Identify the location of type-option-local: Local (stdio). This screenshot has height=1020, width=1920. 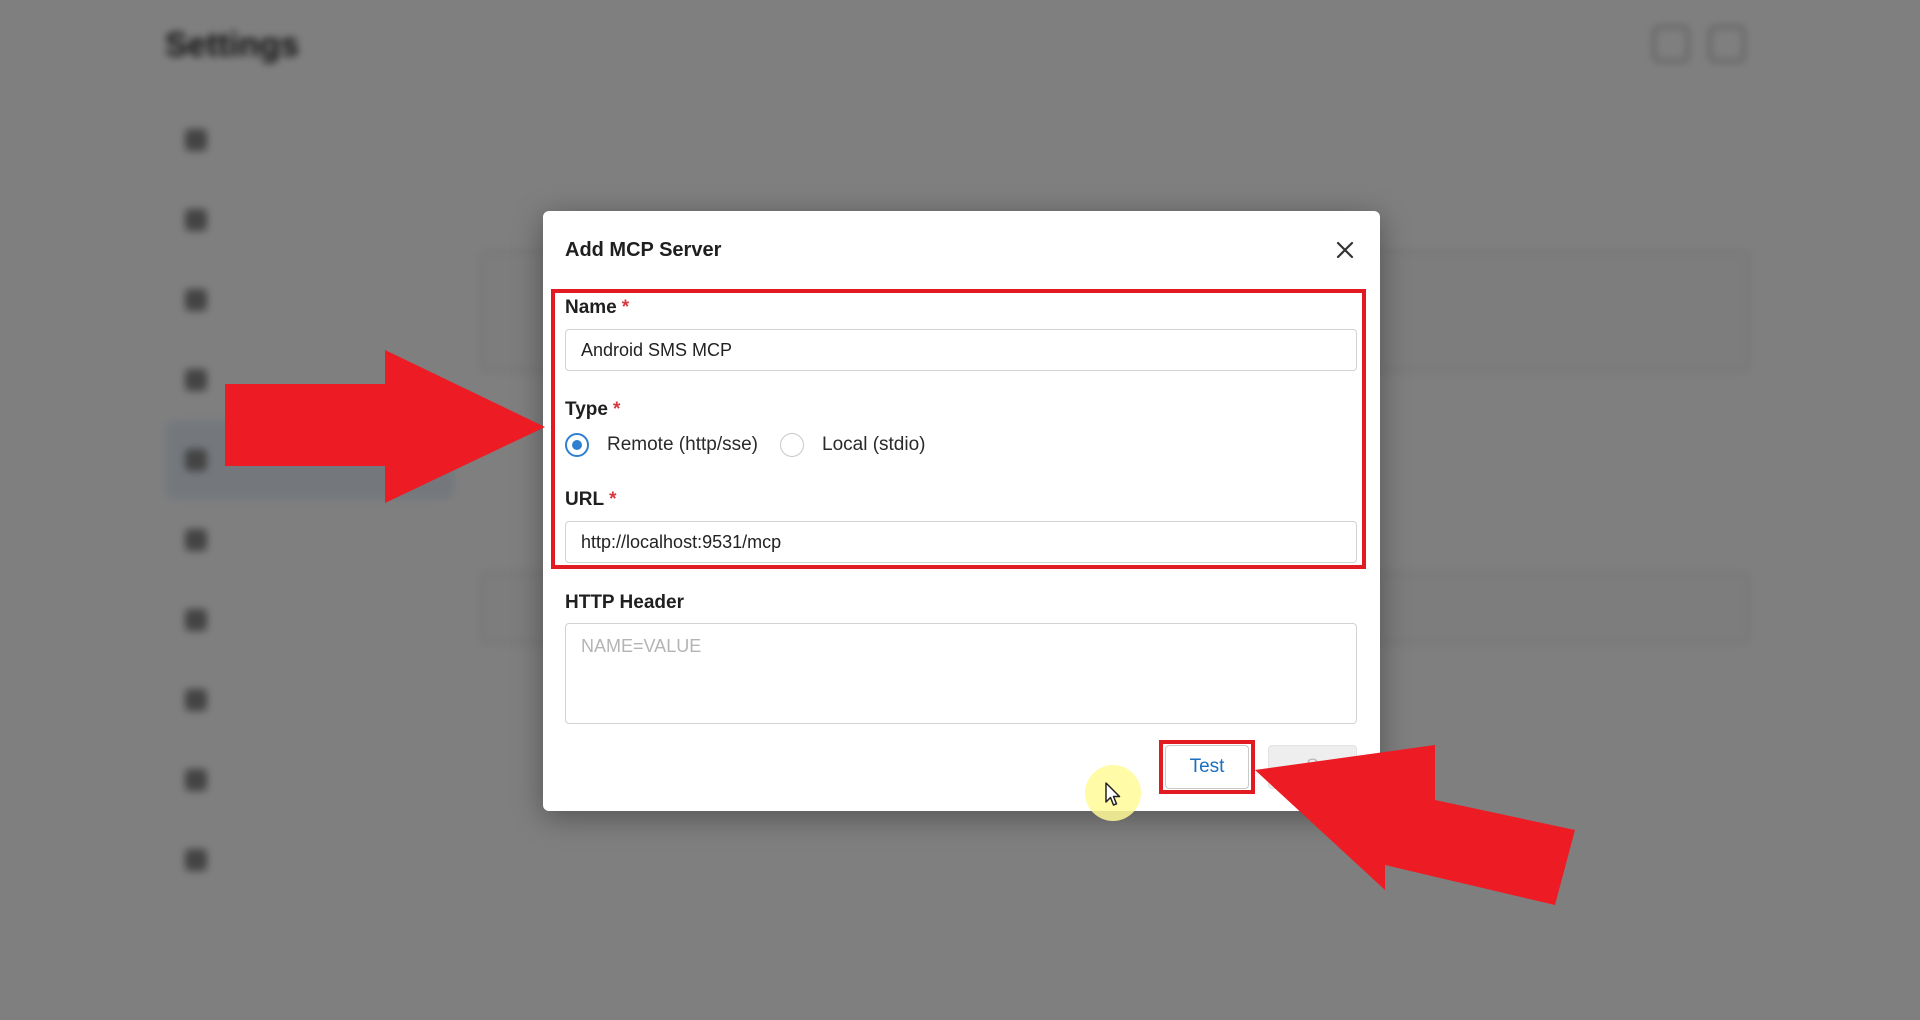
(853, 445).